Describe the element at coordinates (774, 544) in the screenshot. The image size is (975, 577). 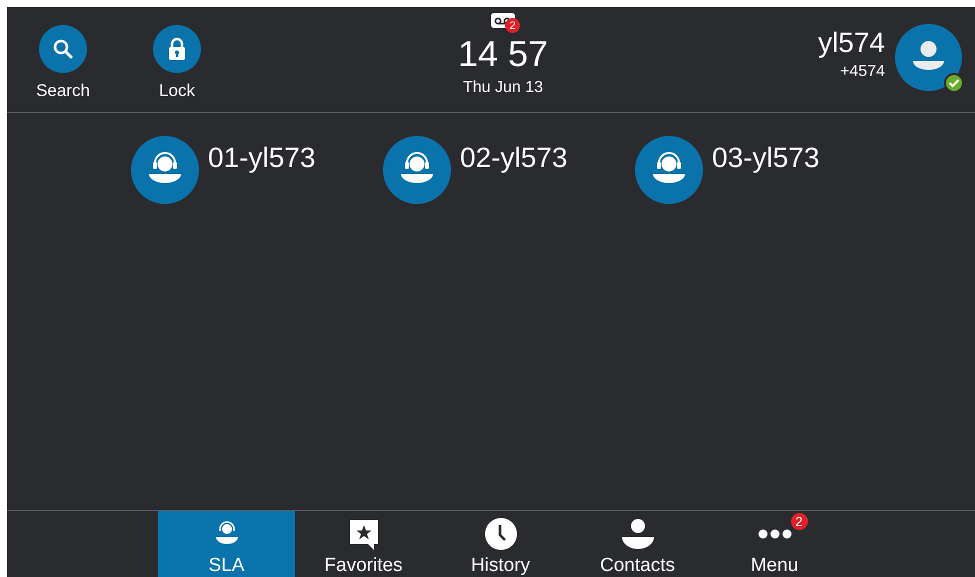
I see `nav-tab: 2 Menu` at that location.